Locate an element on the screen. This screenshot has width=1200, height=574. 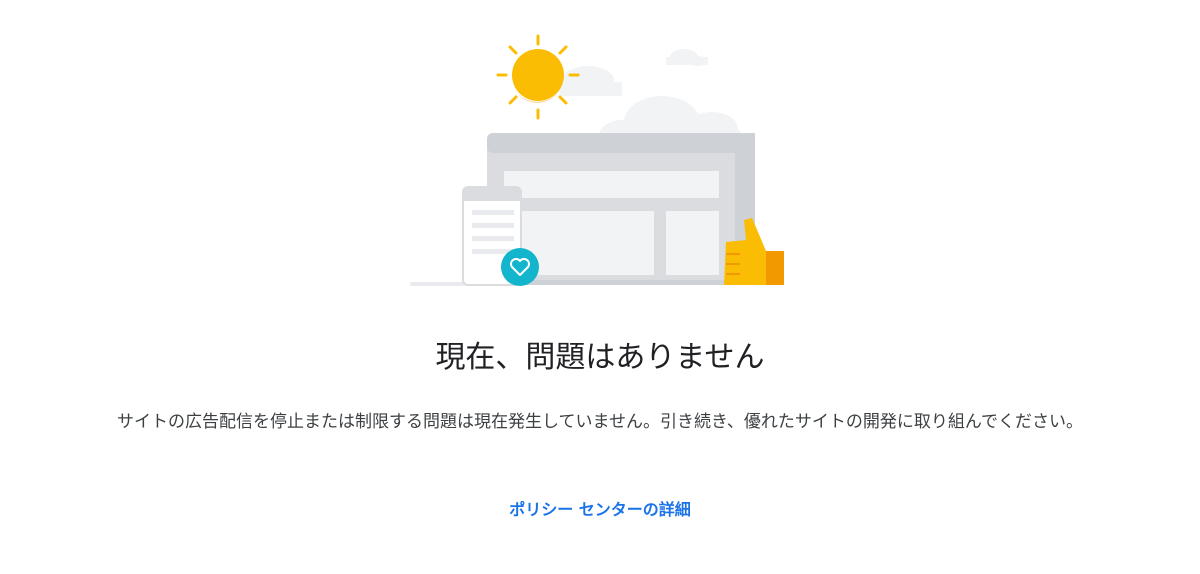
page-title: 現在、問題はありません is located at coordinates (600, 357).